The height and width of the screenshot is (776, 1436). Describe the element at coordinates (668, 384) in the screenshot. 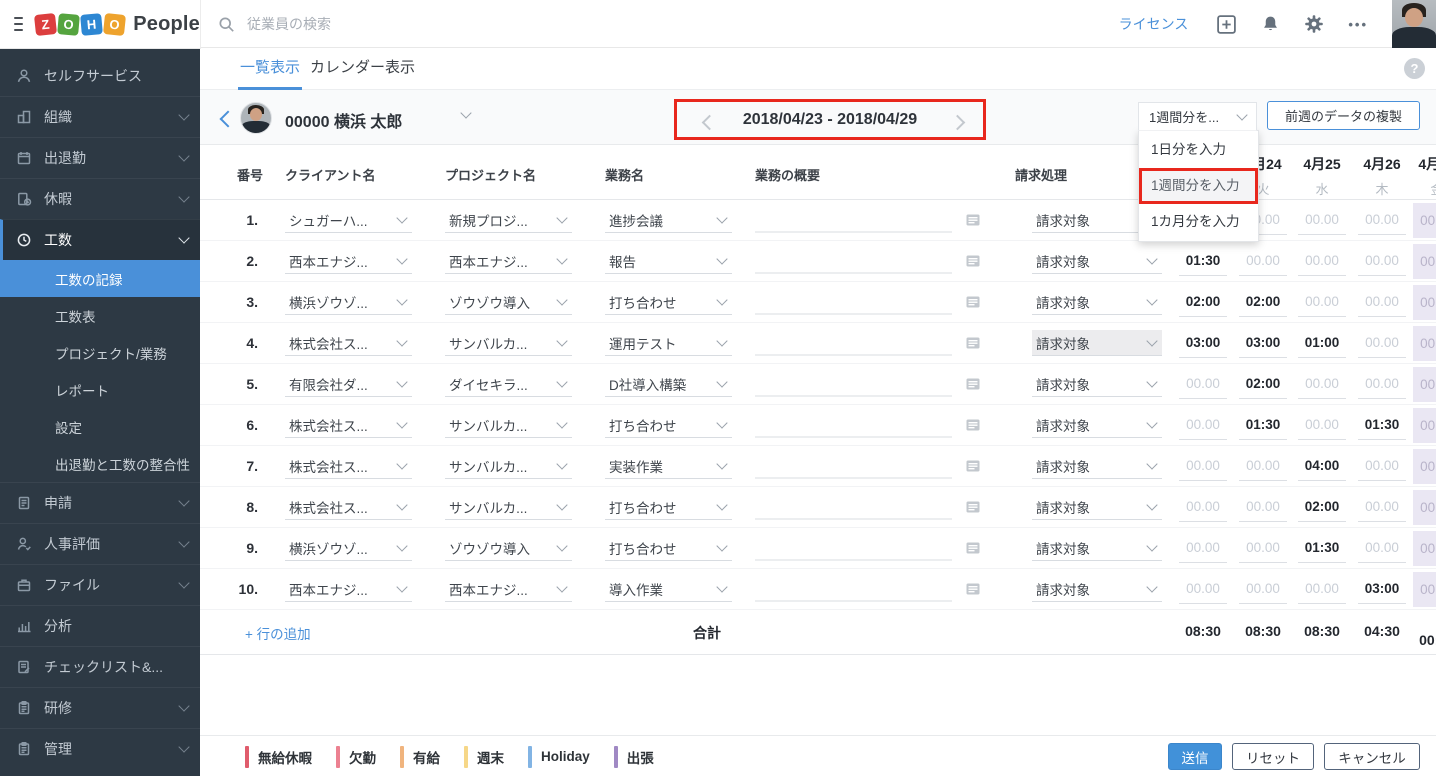

I see `task-select: D社導入構築` at that location.